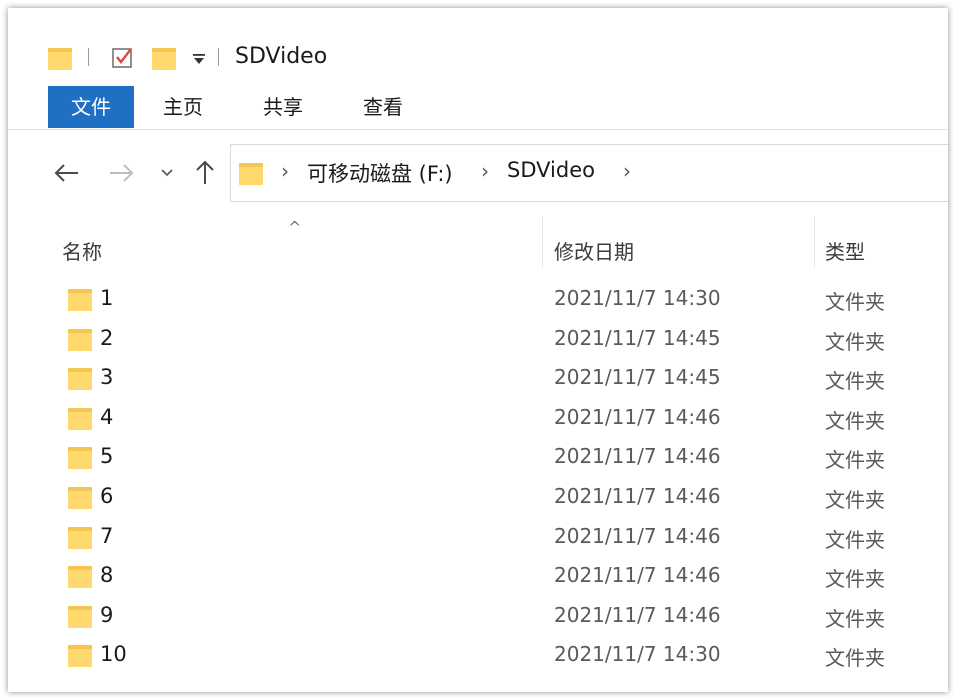 This screenshot has height=698, width=953. I want to click on list-item: 10 2021/11/7 14:30 文件夹, so click(478, 656).